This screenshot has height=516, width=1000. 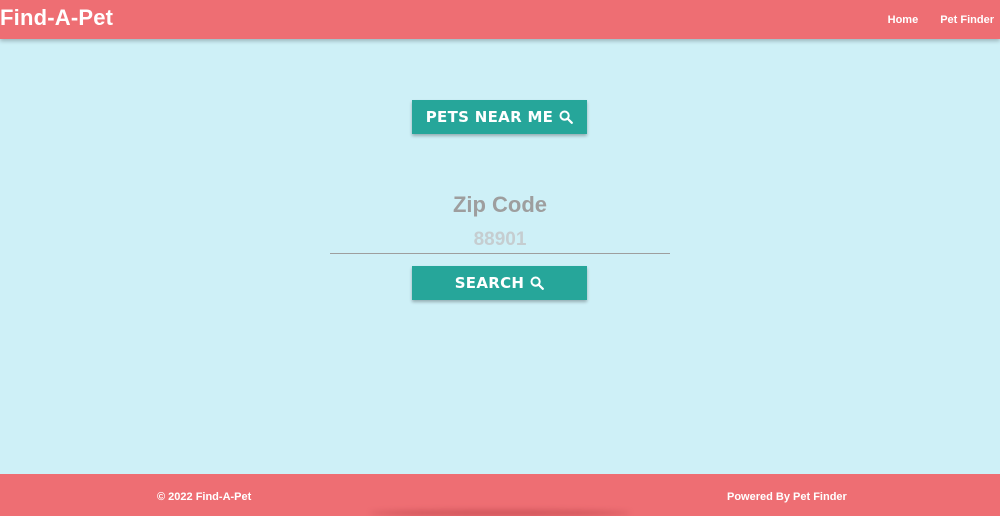 I want to click on pets-near-me-button: PETS NEAR ME, so click(x=499, y=117).